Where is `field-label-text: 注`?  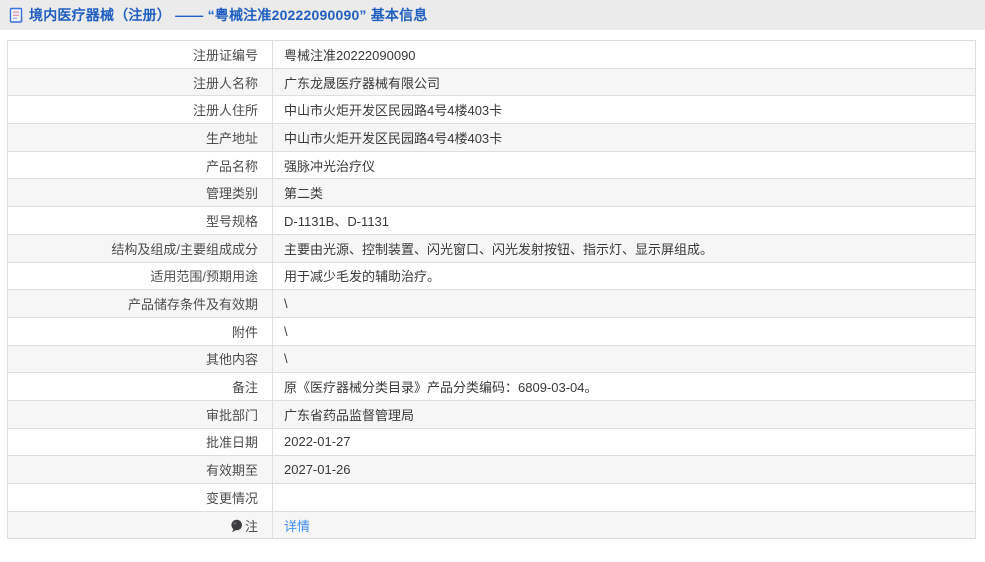
field-label-text: 注 is located at coordinates (251, 526).